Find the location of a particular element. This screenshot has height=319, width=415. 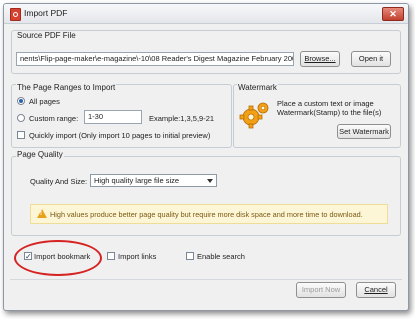

quality-select-value: High quality large file size is located at coordinates (137, 180).